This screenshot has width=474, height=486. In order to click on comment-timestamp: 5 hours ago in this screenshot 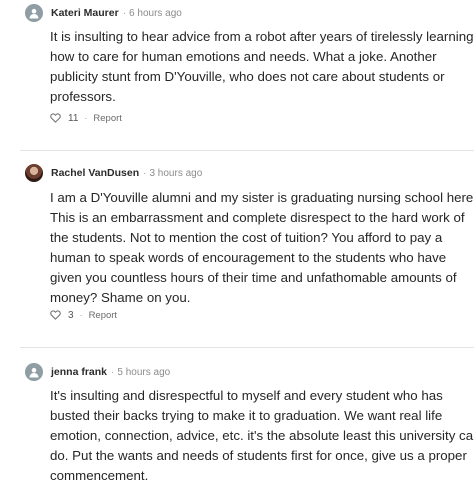, I will do `click(144, 372)`.